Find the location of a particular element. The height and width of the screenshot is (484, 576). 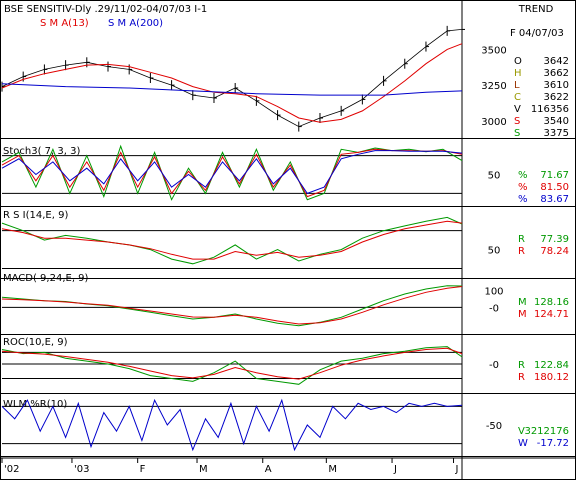

readout-value: 3622 is located at coordinates (556, 97).